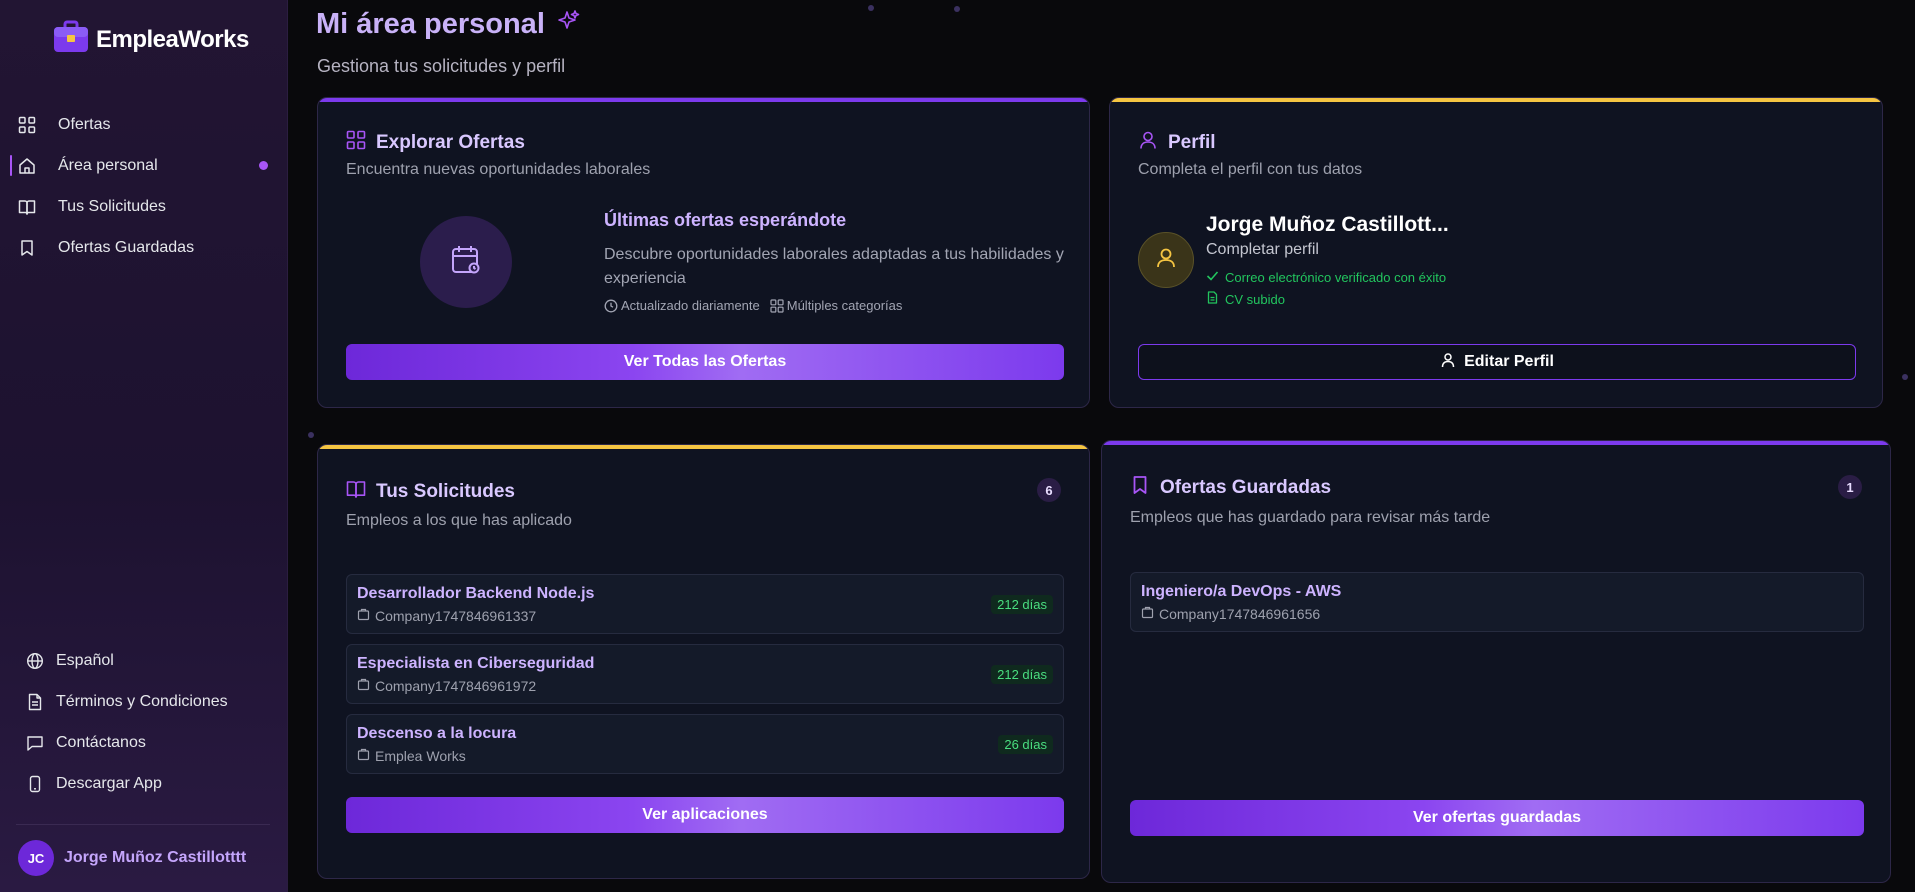 The width and height of the screenshot is (1915, 892). What do you see at coordinates (85, 660) in the screenshot?
I see `sidebar-item-label: Español` at bounding box center [85, 660].